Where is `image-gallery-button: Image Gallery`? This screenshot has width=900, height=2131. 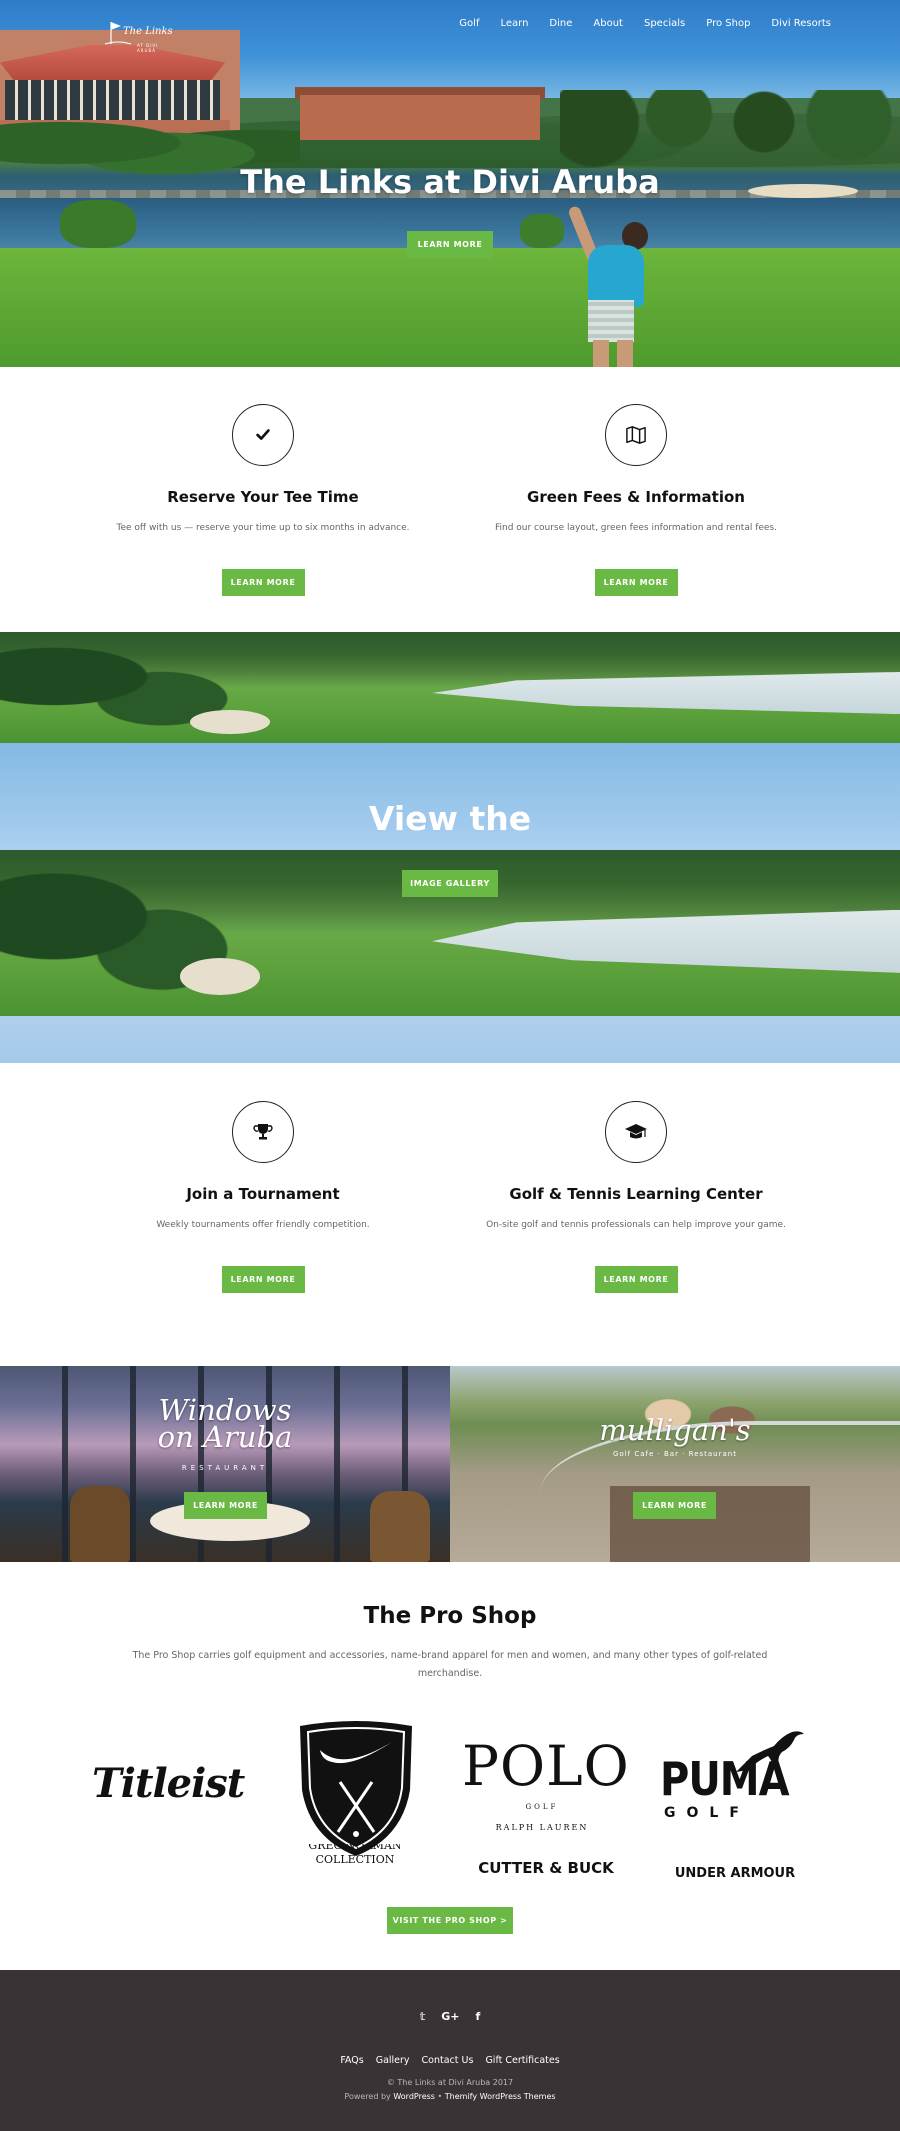 image-gallery-button: Image Gallery is located at coordinates (450, 883).